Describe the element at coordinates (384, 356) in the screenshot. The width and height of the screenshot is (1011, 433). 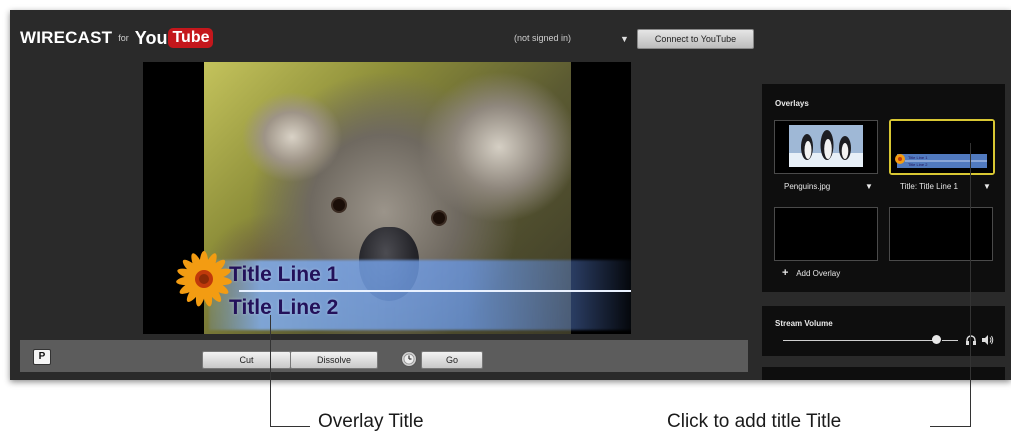
I see `transport-bar: P Cut Dissolve Go` at that location.